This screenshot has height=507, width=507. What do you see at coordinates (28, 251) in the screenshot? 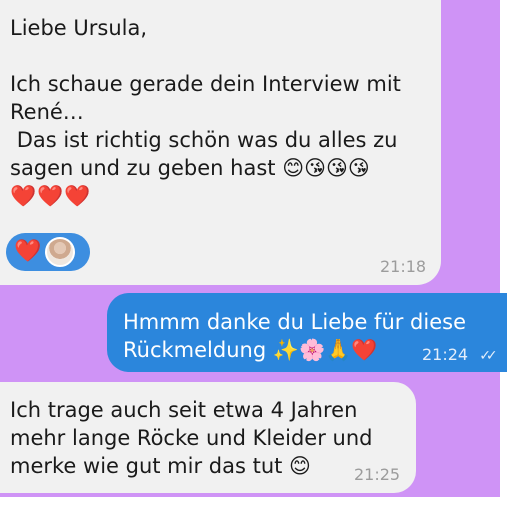
I see `heart-reaction-icon: ❤️` at bounding box center [28, 251].